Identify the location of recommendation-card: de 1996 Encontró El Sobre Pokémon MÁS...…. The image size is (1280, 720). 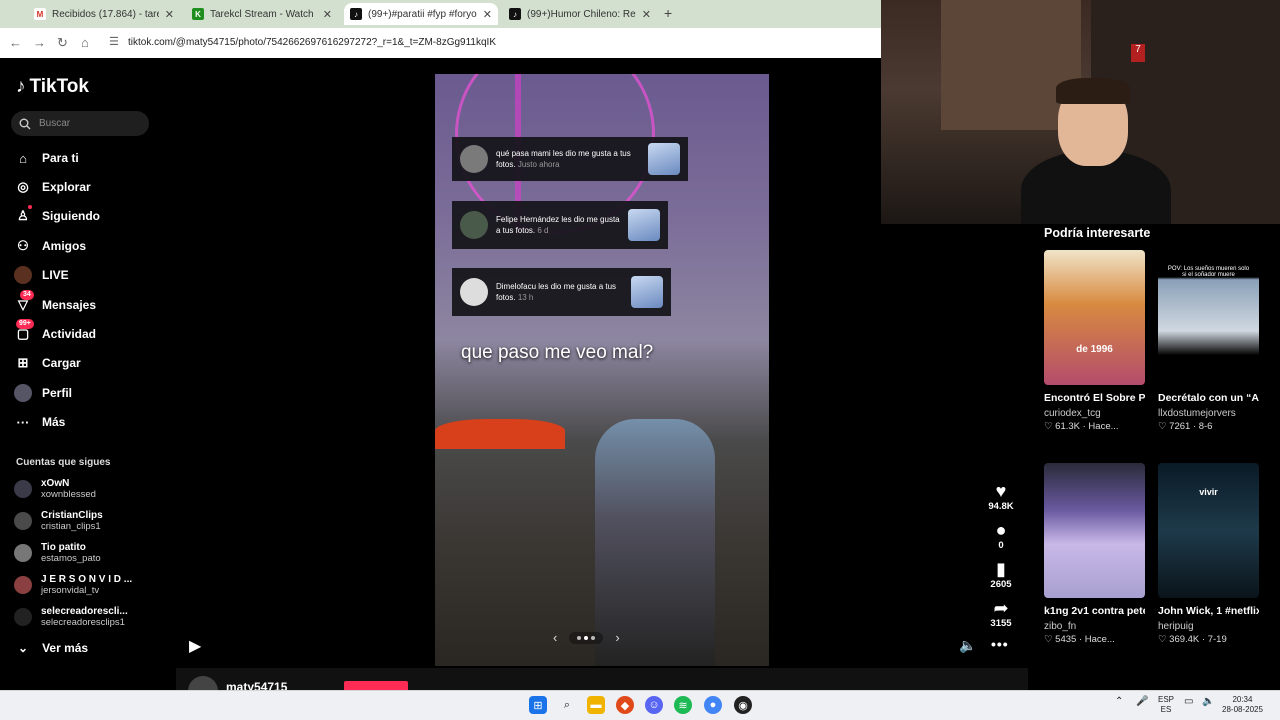
(1094, 341).